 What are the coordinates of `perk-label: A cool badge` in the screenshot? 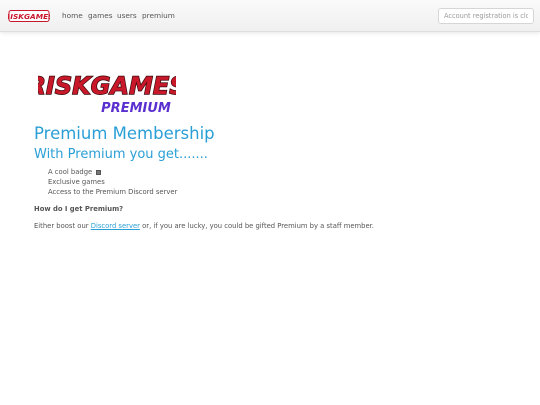 It's located at (70, 172).